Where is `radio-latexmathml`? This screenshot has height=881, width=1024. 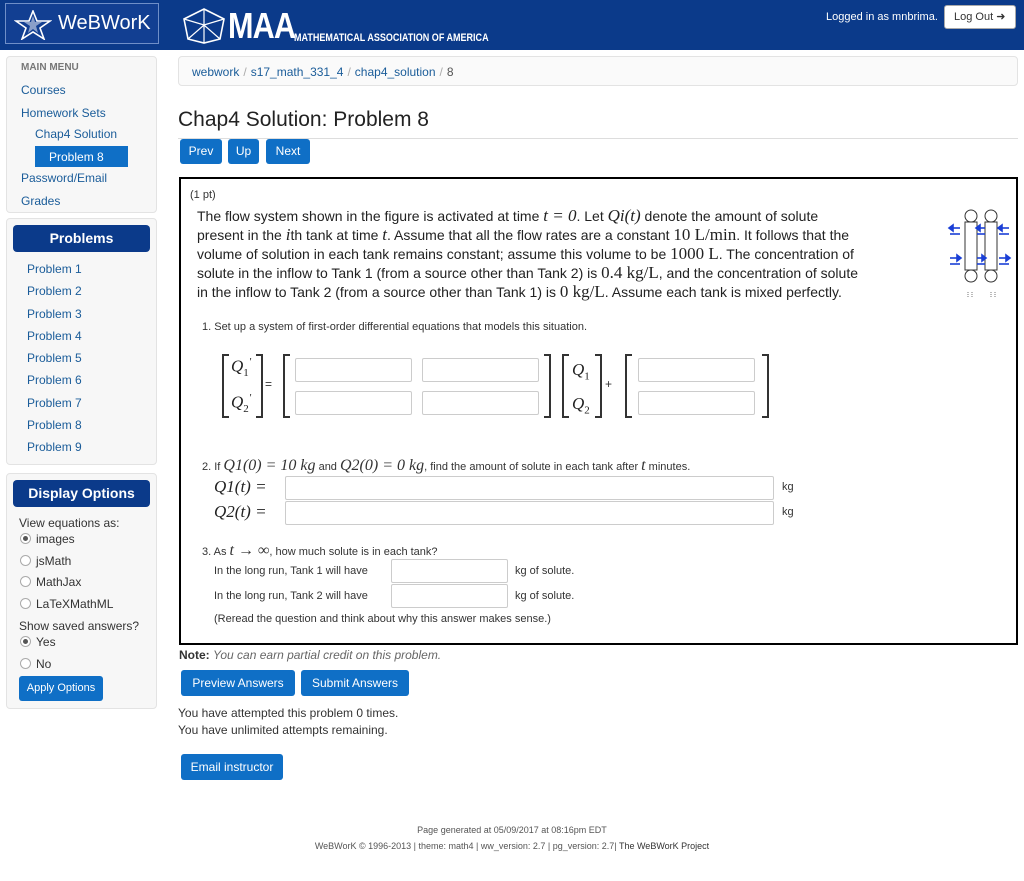
radio-latexmathml is located at coordinates (25, 603).